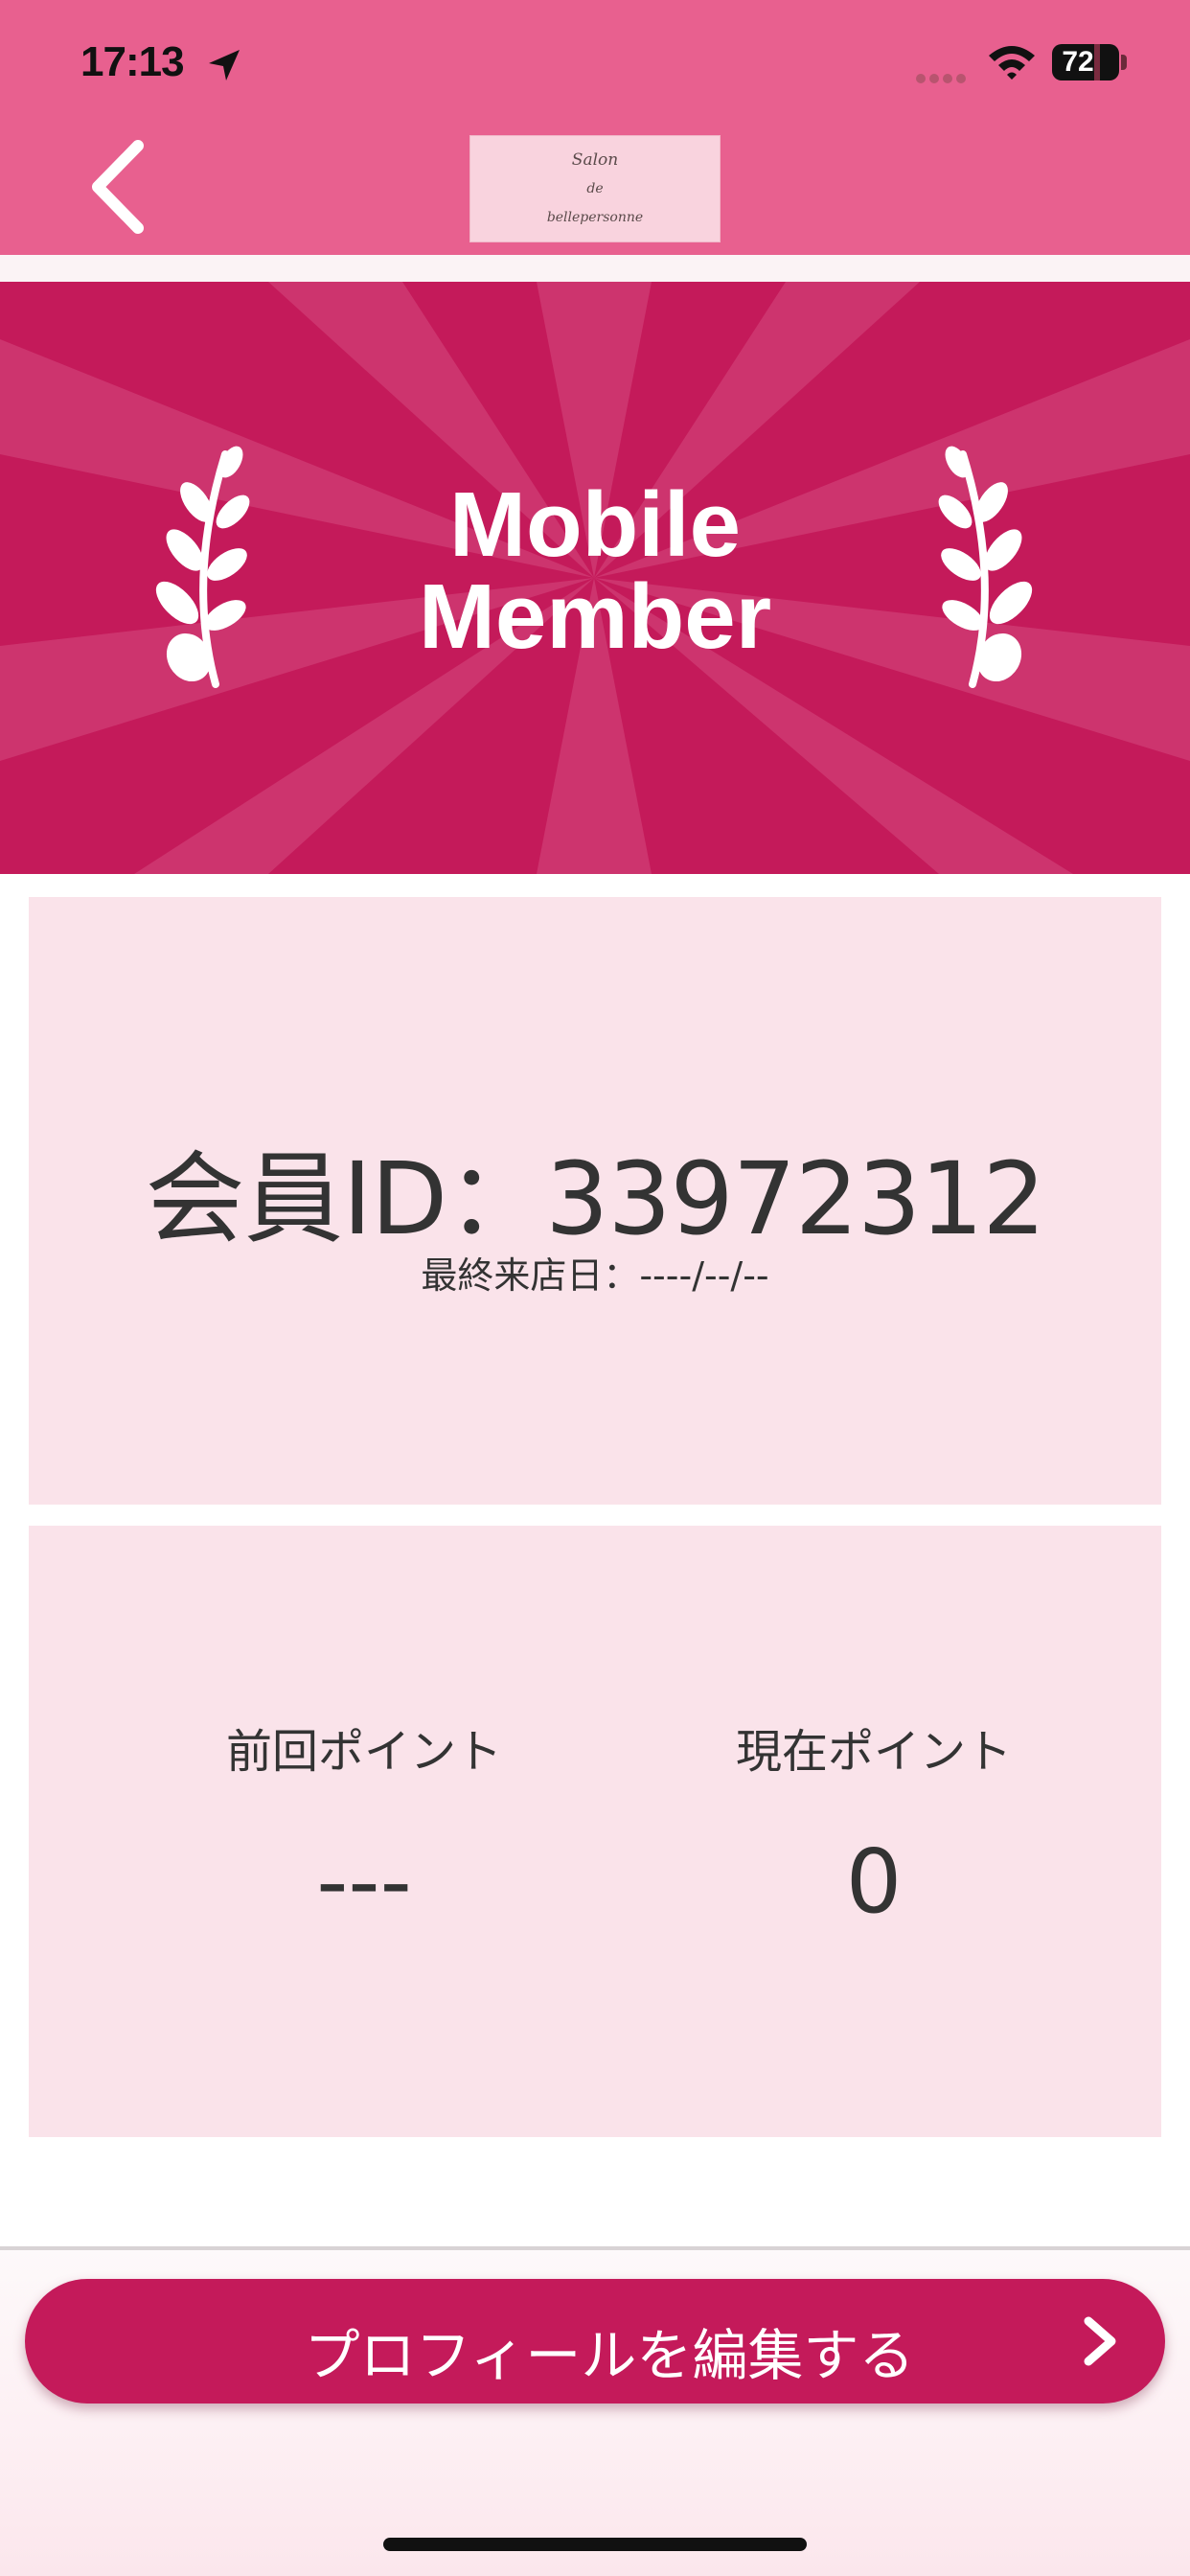 Image resolution: width=1190 pixels, height=2576 pixels. Describe the element at coordinates (941, 78) in the screenshot. I see `signal-dots-icon` at that location.